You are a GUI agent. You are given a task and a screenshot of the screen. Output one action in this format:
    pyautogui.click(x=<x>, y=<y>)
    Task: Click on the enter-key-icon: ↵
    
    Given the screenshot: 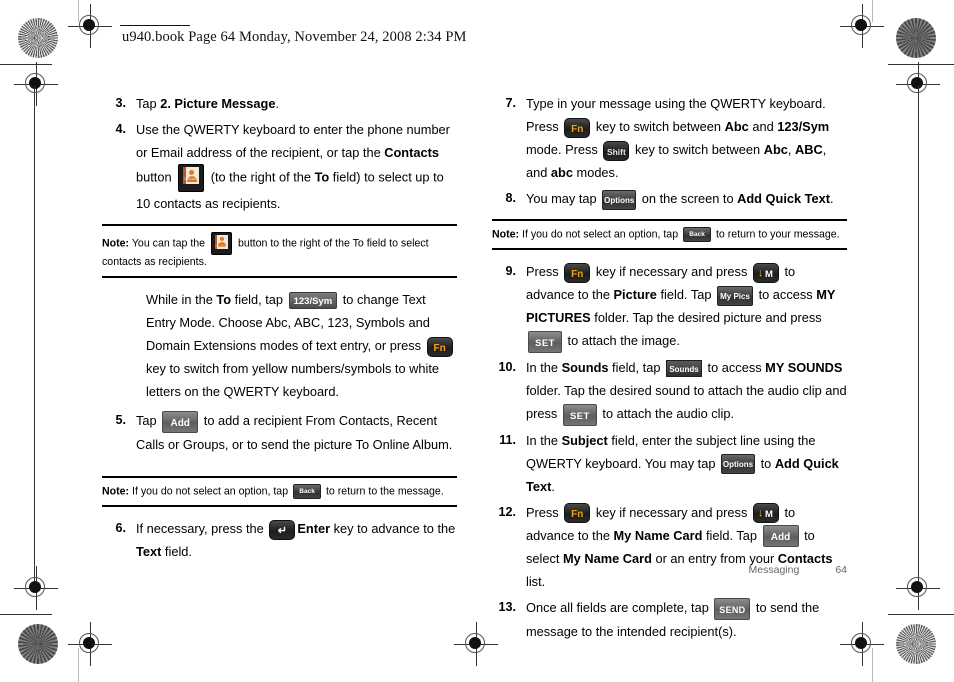 What is the action you would take?
    pyautogui.click(x=282, y=529)
    